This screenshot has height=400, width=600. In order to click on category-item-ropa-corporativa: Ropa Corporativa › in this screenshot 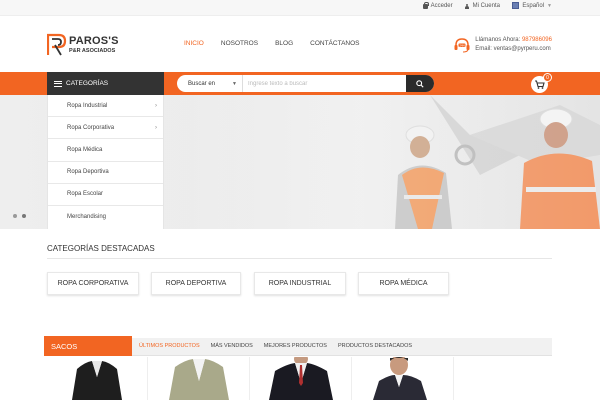, I will do `click(105, 128)`.